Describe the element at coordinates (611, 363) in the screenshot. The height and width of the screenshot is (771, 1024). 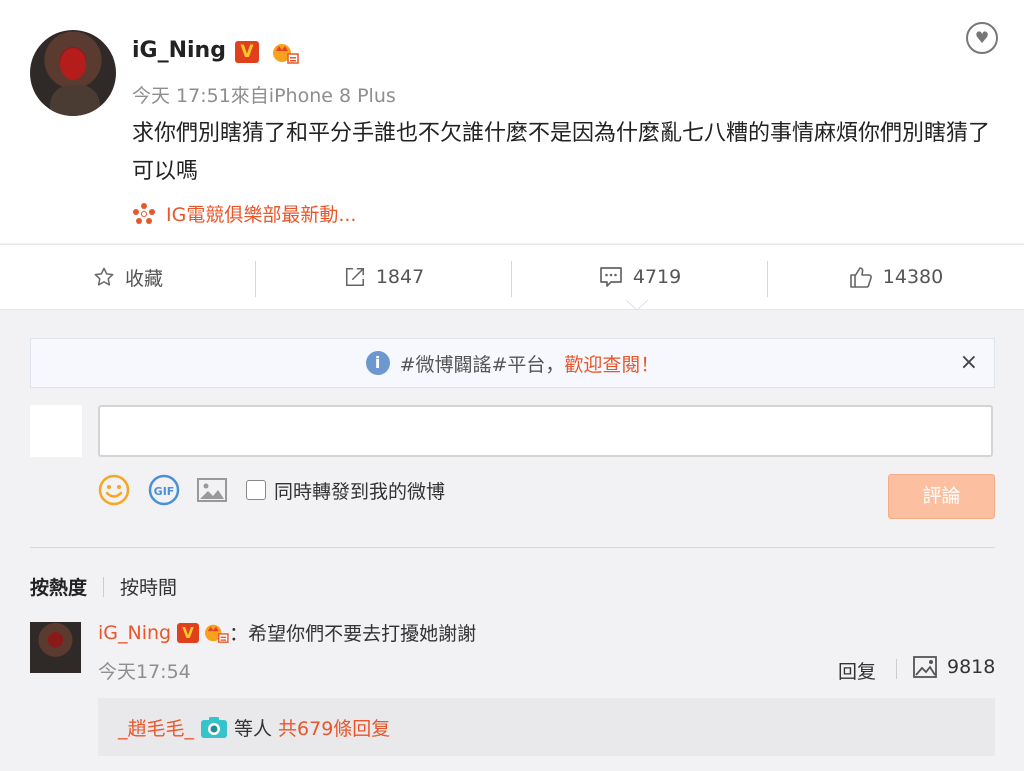
I see `notice-link: 歡迎查閱！` at that location.